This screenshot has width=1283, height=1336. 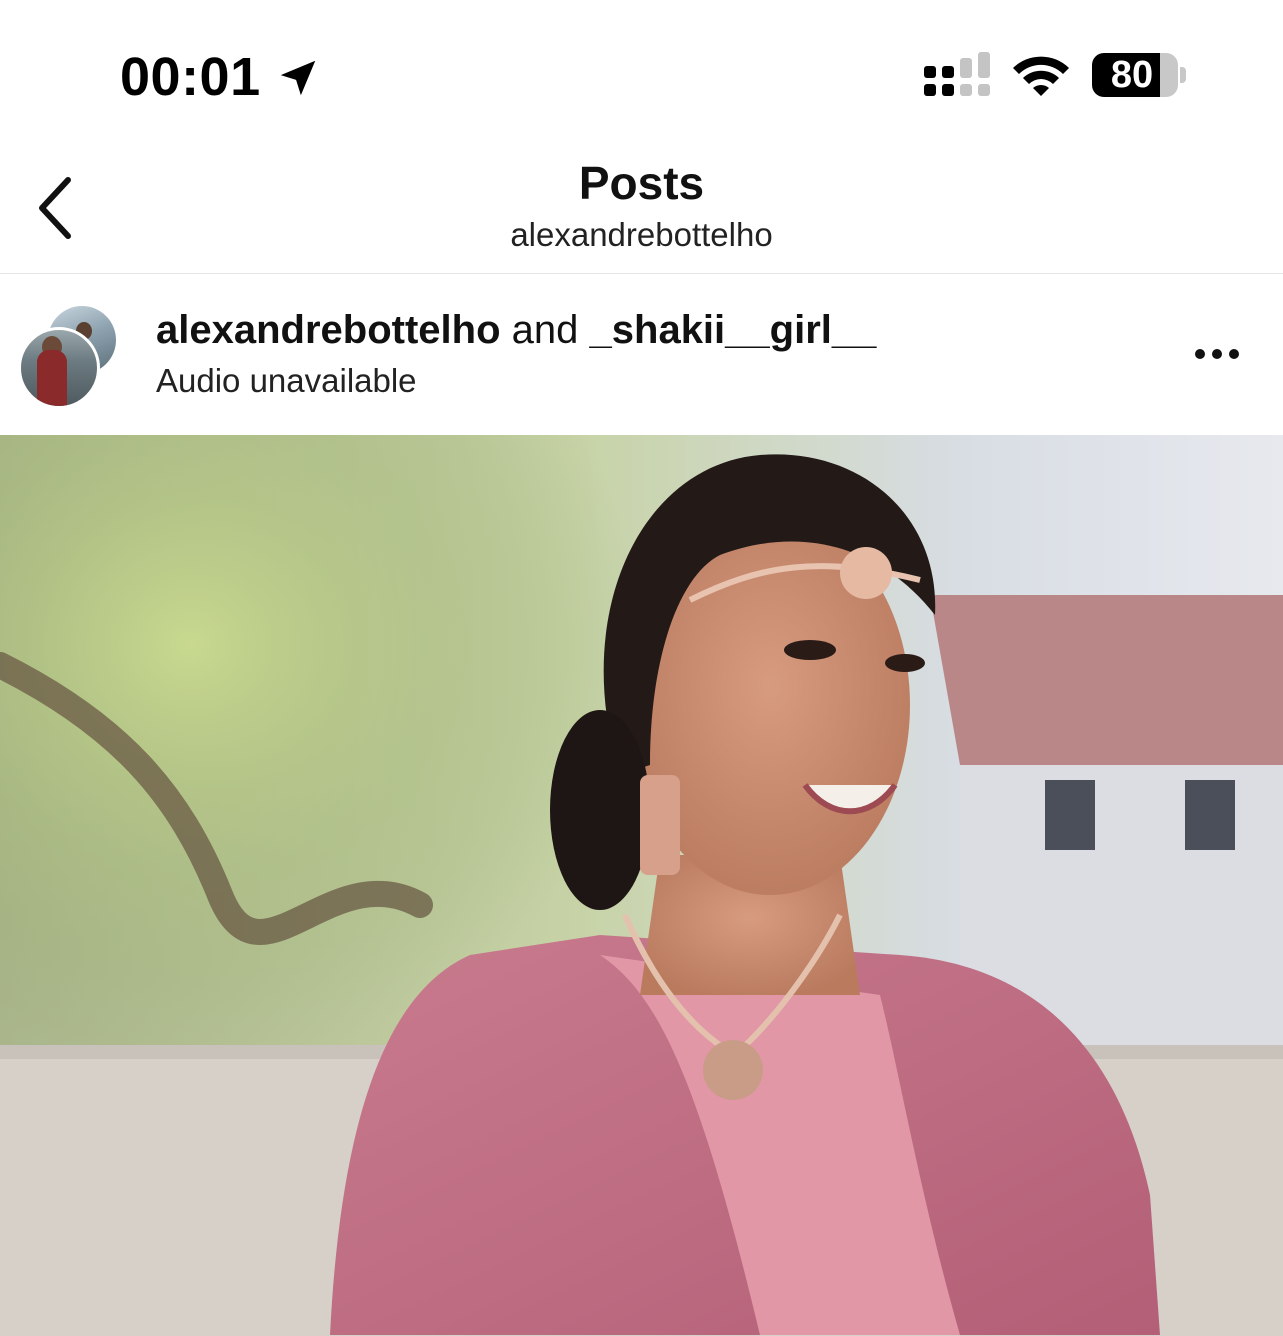 What do you see at coordinates (190, 77) in the screenshot?
I see `status-time: 00:01` at bounding box center [190, 77].